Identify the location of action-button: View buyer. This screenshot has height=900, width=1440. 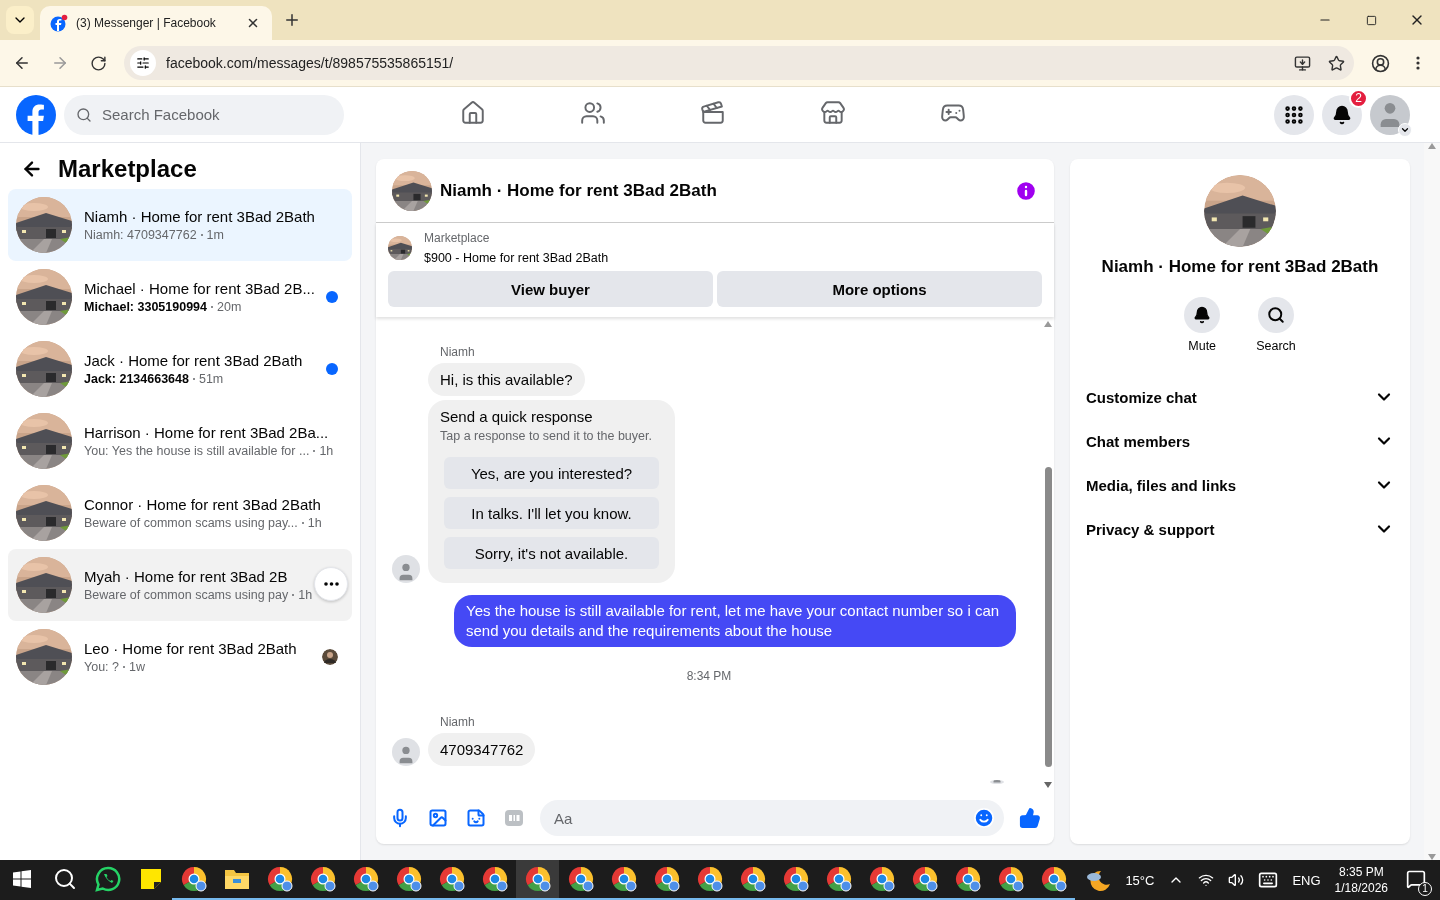
(550, 289).